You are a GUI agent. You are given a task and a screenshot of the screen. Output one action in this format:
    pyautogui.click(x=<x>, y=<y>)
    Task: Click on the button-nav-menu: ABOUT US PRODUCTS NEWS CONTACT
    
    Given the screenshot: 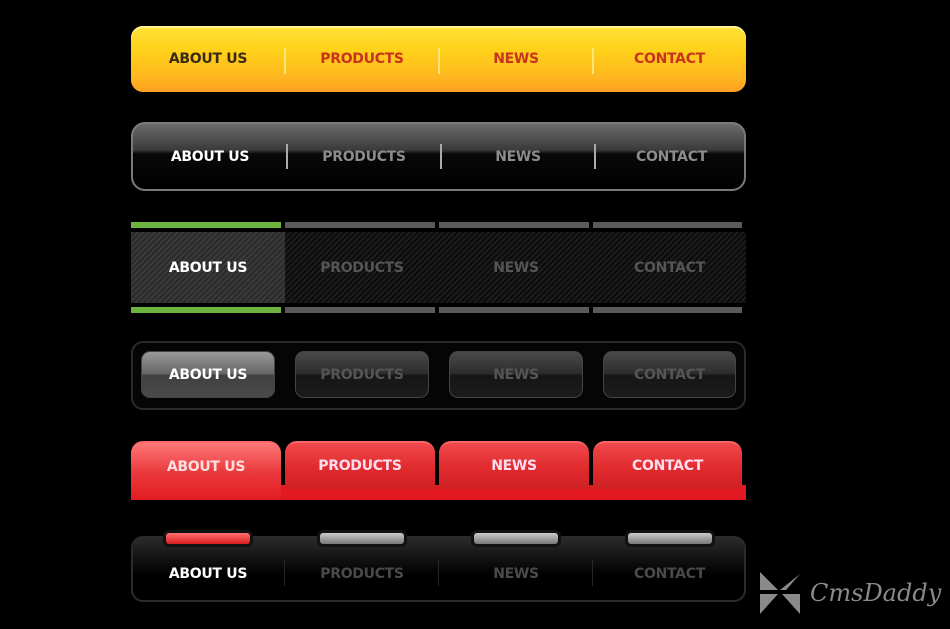 What is the action you would take?
    pyautogui.click(x=438, y=375)
    